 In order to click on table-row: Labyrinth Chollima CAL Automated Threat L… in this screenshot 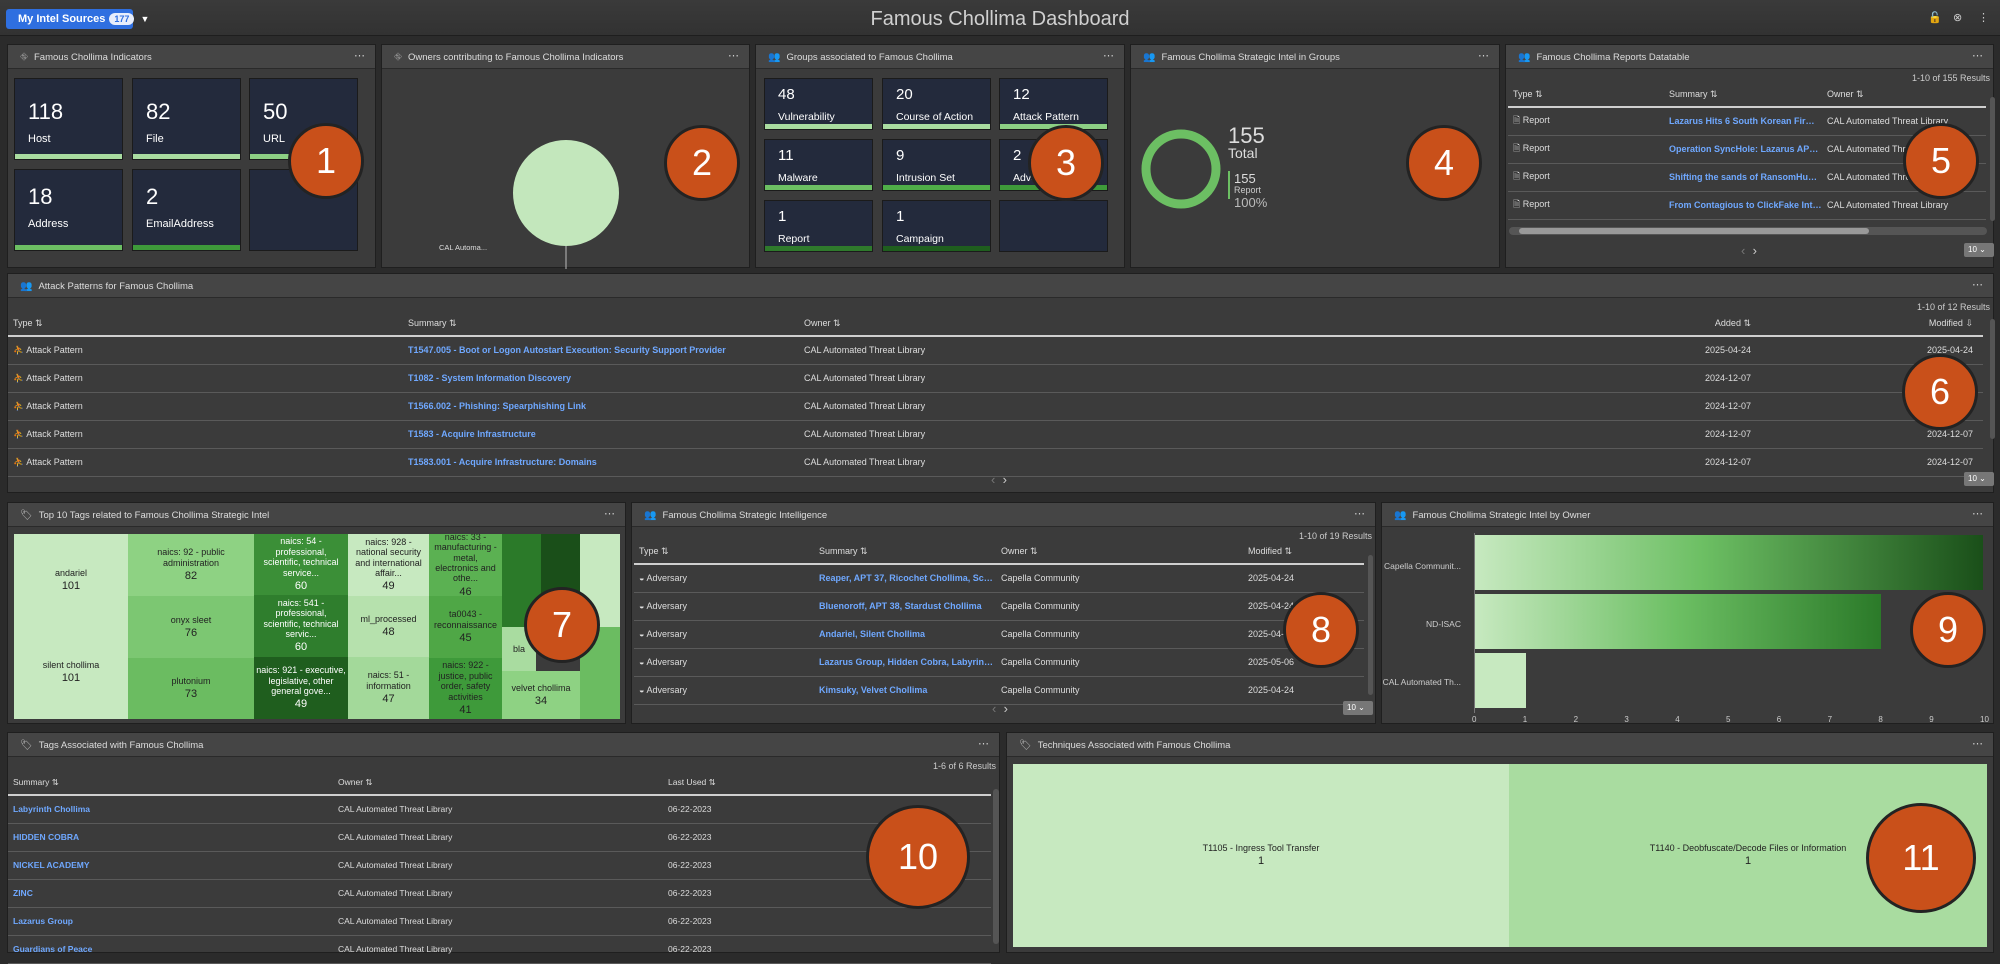, I will do `click(499, 809)`.